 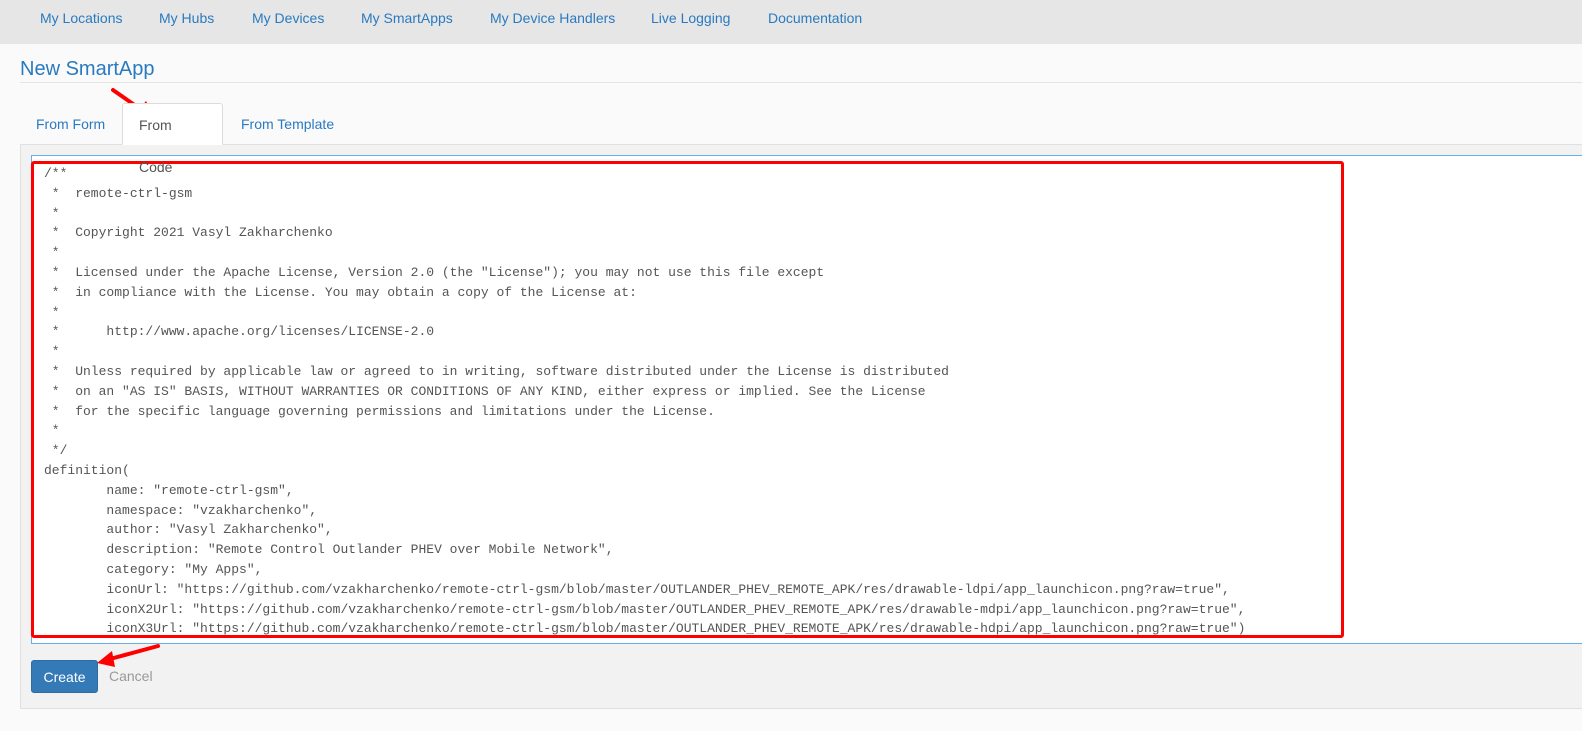 What do you see at coordinates (407, 18) in the screenshot?
I see `nav-link-my-smartapps: My SmartApps` at bounding box center [407, 18].